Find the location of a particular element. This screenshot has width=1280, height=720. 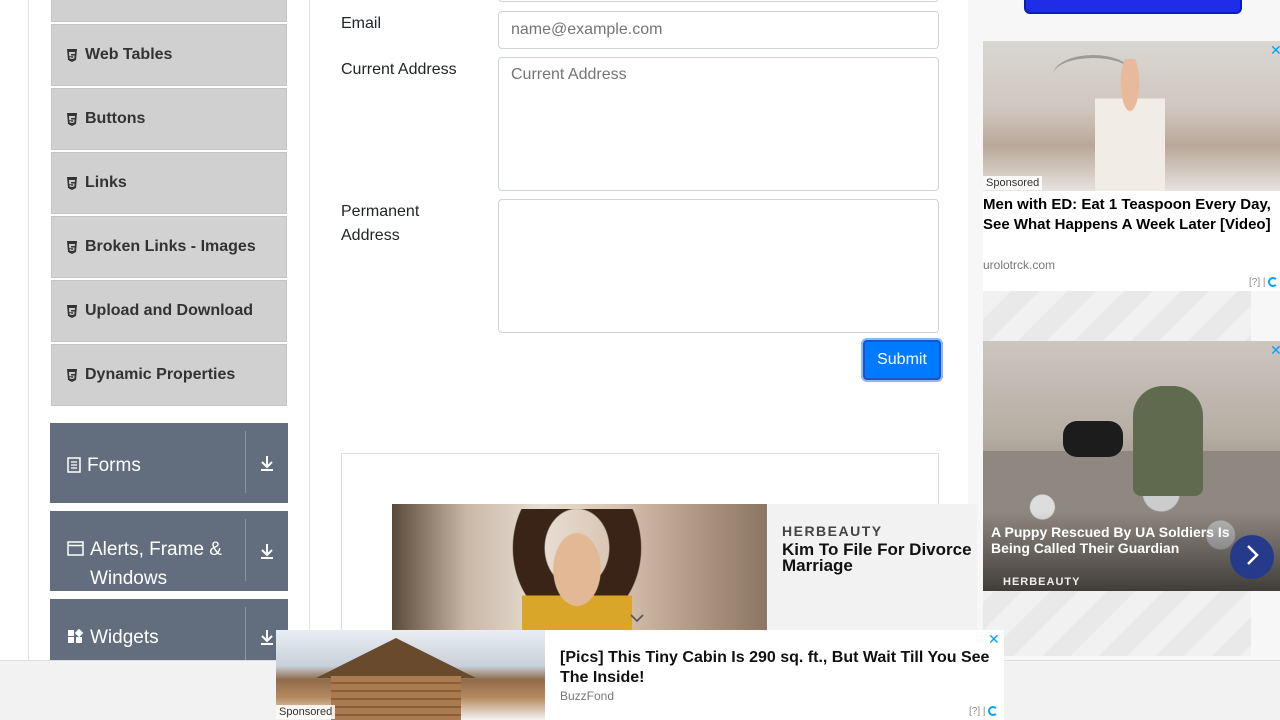

permanent-address-label: Permanent Address is located at coordinates (380, 223).